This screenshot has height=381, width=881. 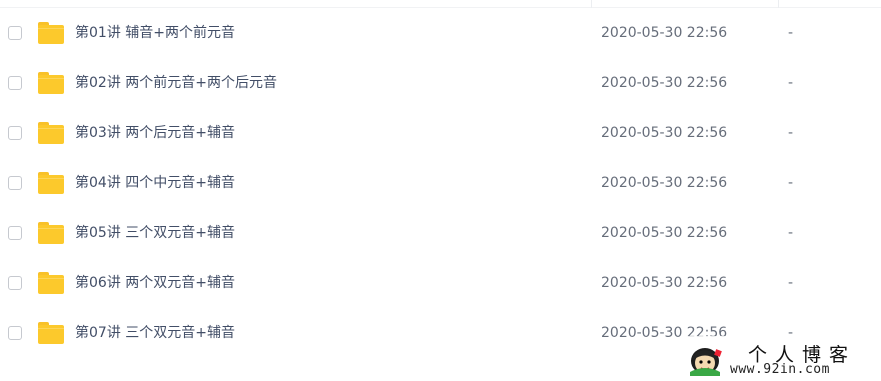 I want to click on file-name: 第05讲 三个双元音+辅音, so click(x=155, y=233).